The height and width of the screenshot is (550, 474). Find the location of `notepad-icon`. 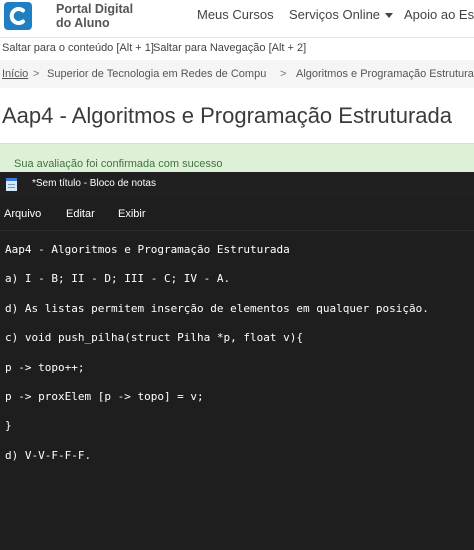

notepad-icon is located at coordinates (11, 184).